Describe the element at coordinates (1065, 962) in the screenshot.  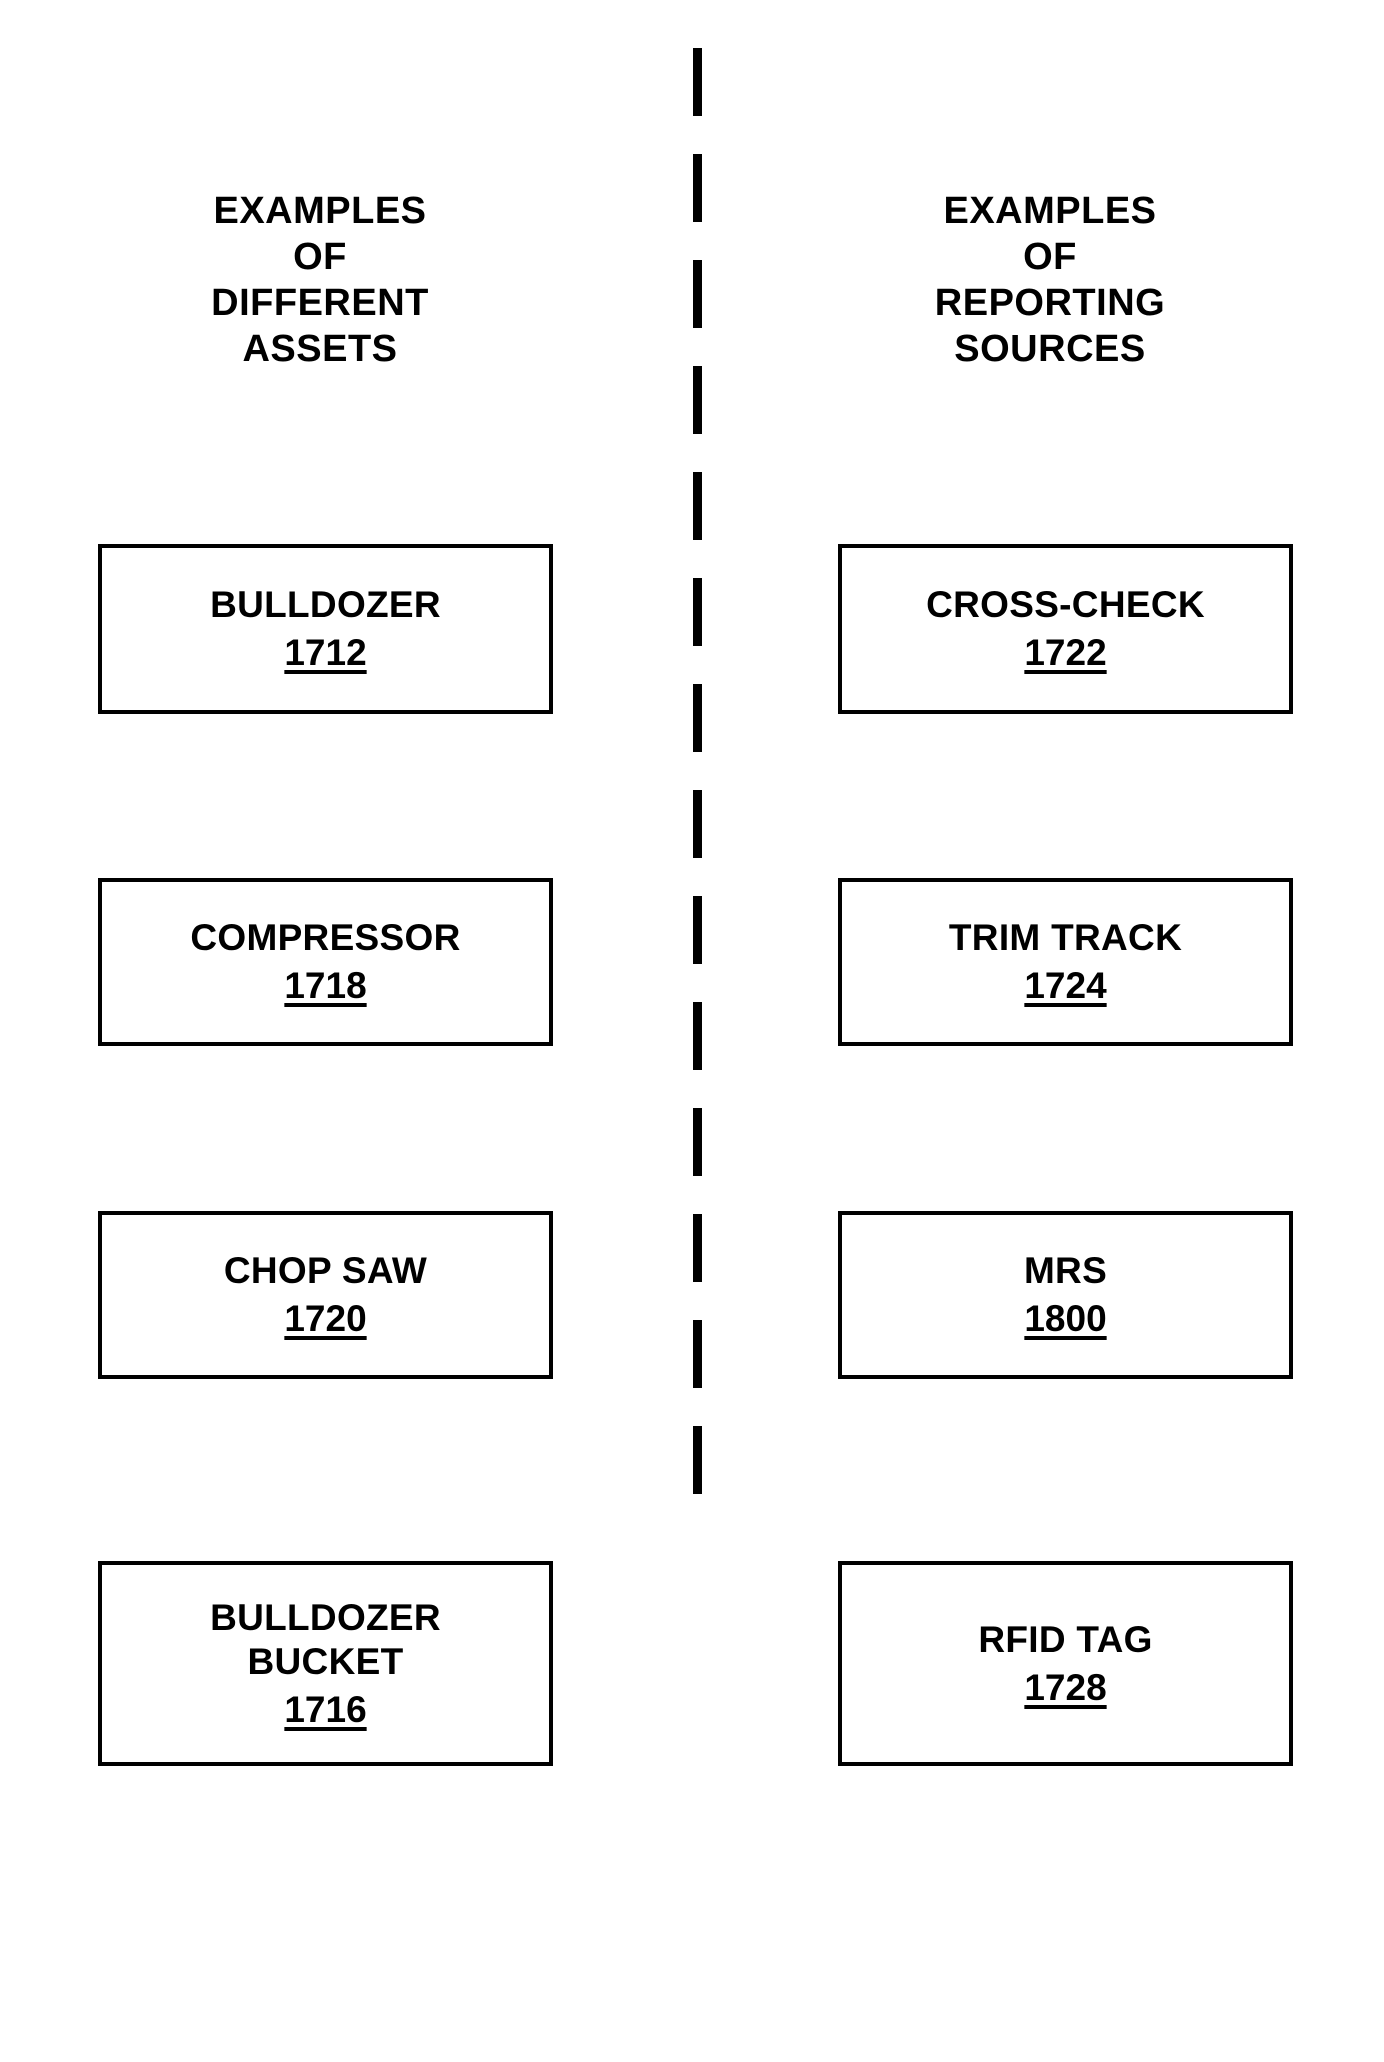
I see `source-box-trim-track: TRIM TRACK 1724` at that location.